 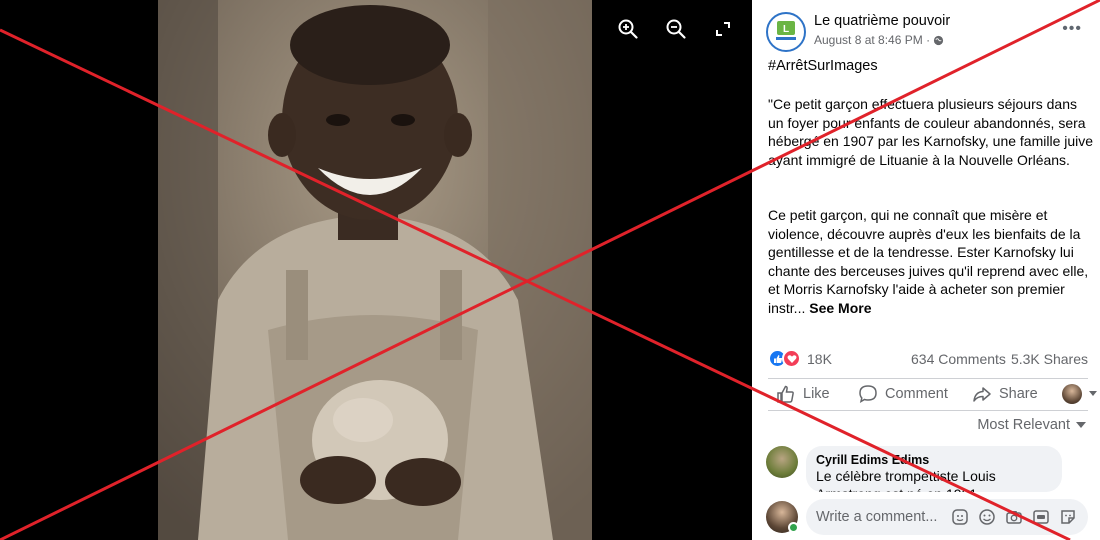 I want to click on page-avatar: L, so click(x=786, y=32).